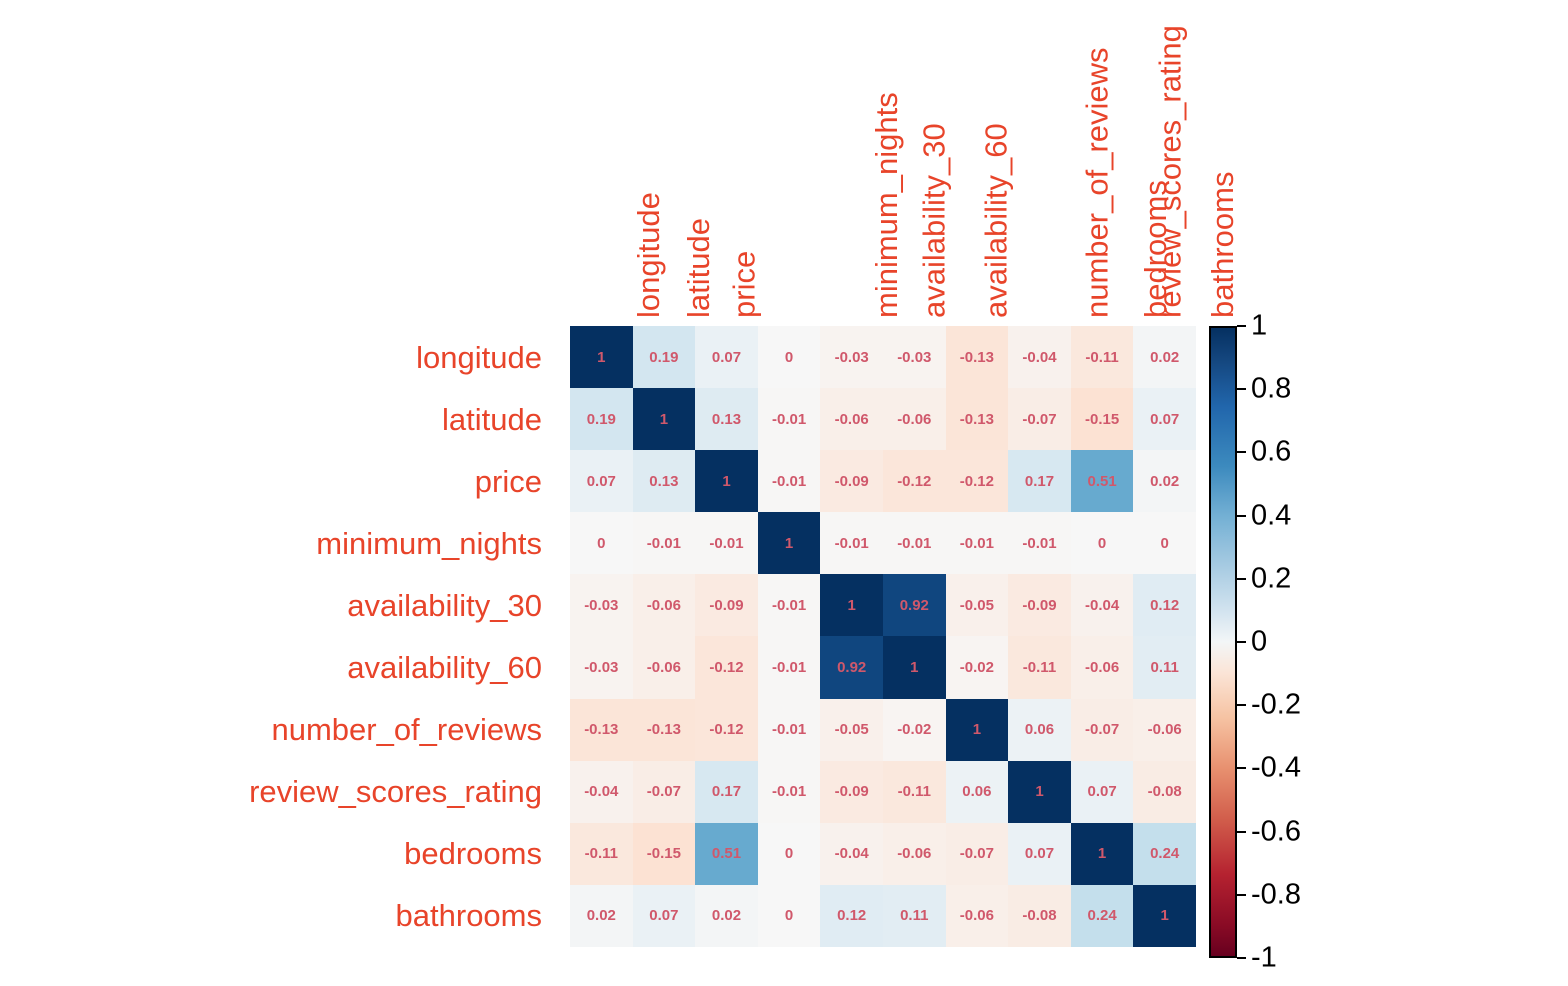 The height and width of the screenshot is (986, 1568). Describe the element at coordinates (1271, 515) in the screenshot. I see `colorbar-tick-label: 0.4` at that location.